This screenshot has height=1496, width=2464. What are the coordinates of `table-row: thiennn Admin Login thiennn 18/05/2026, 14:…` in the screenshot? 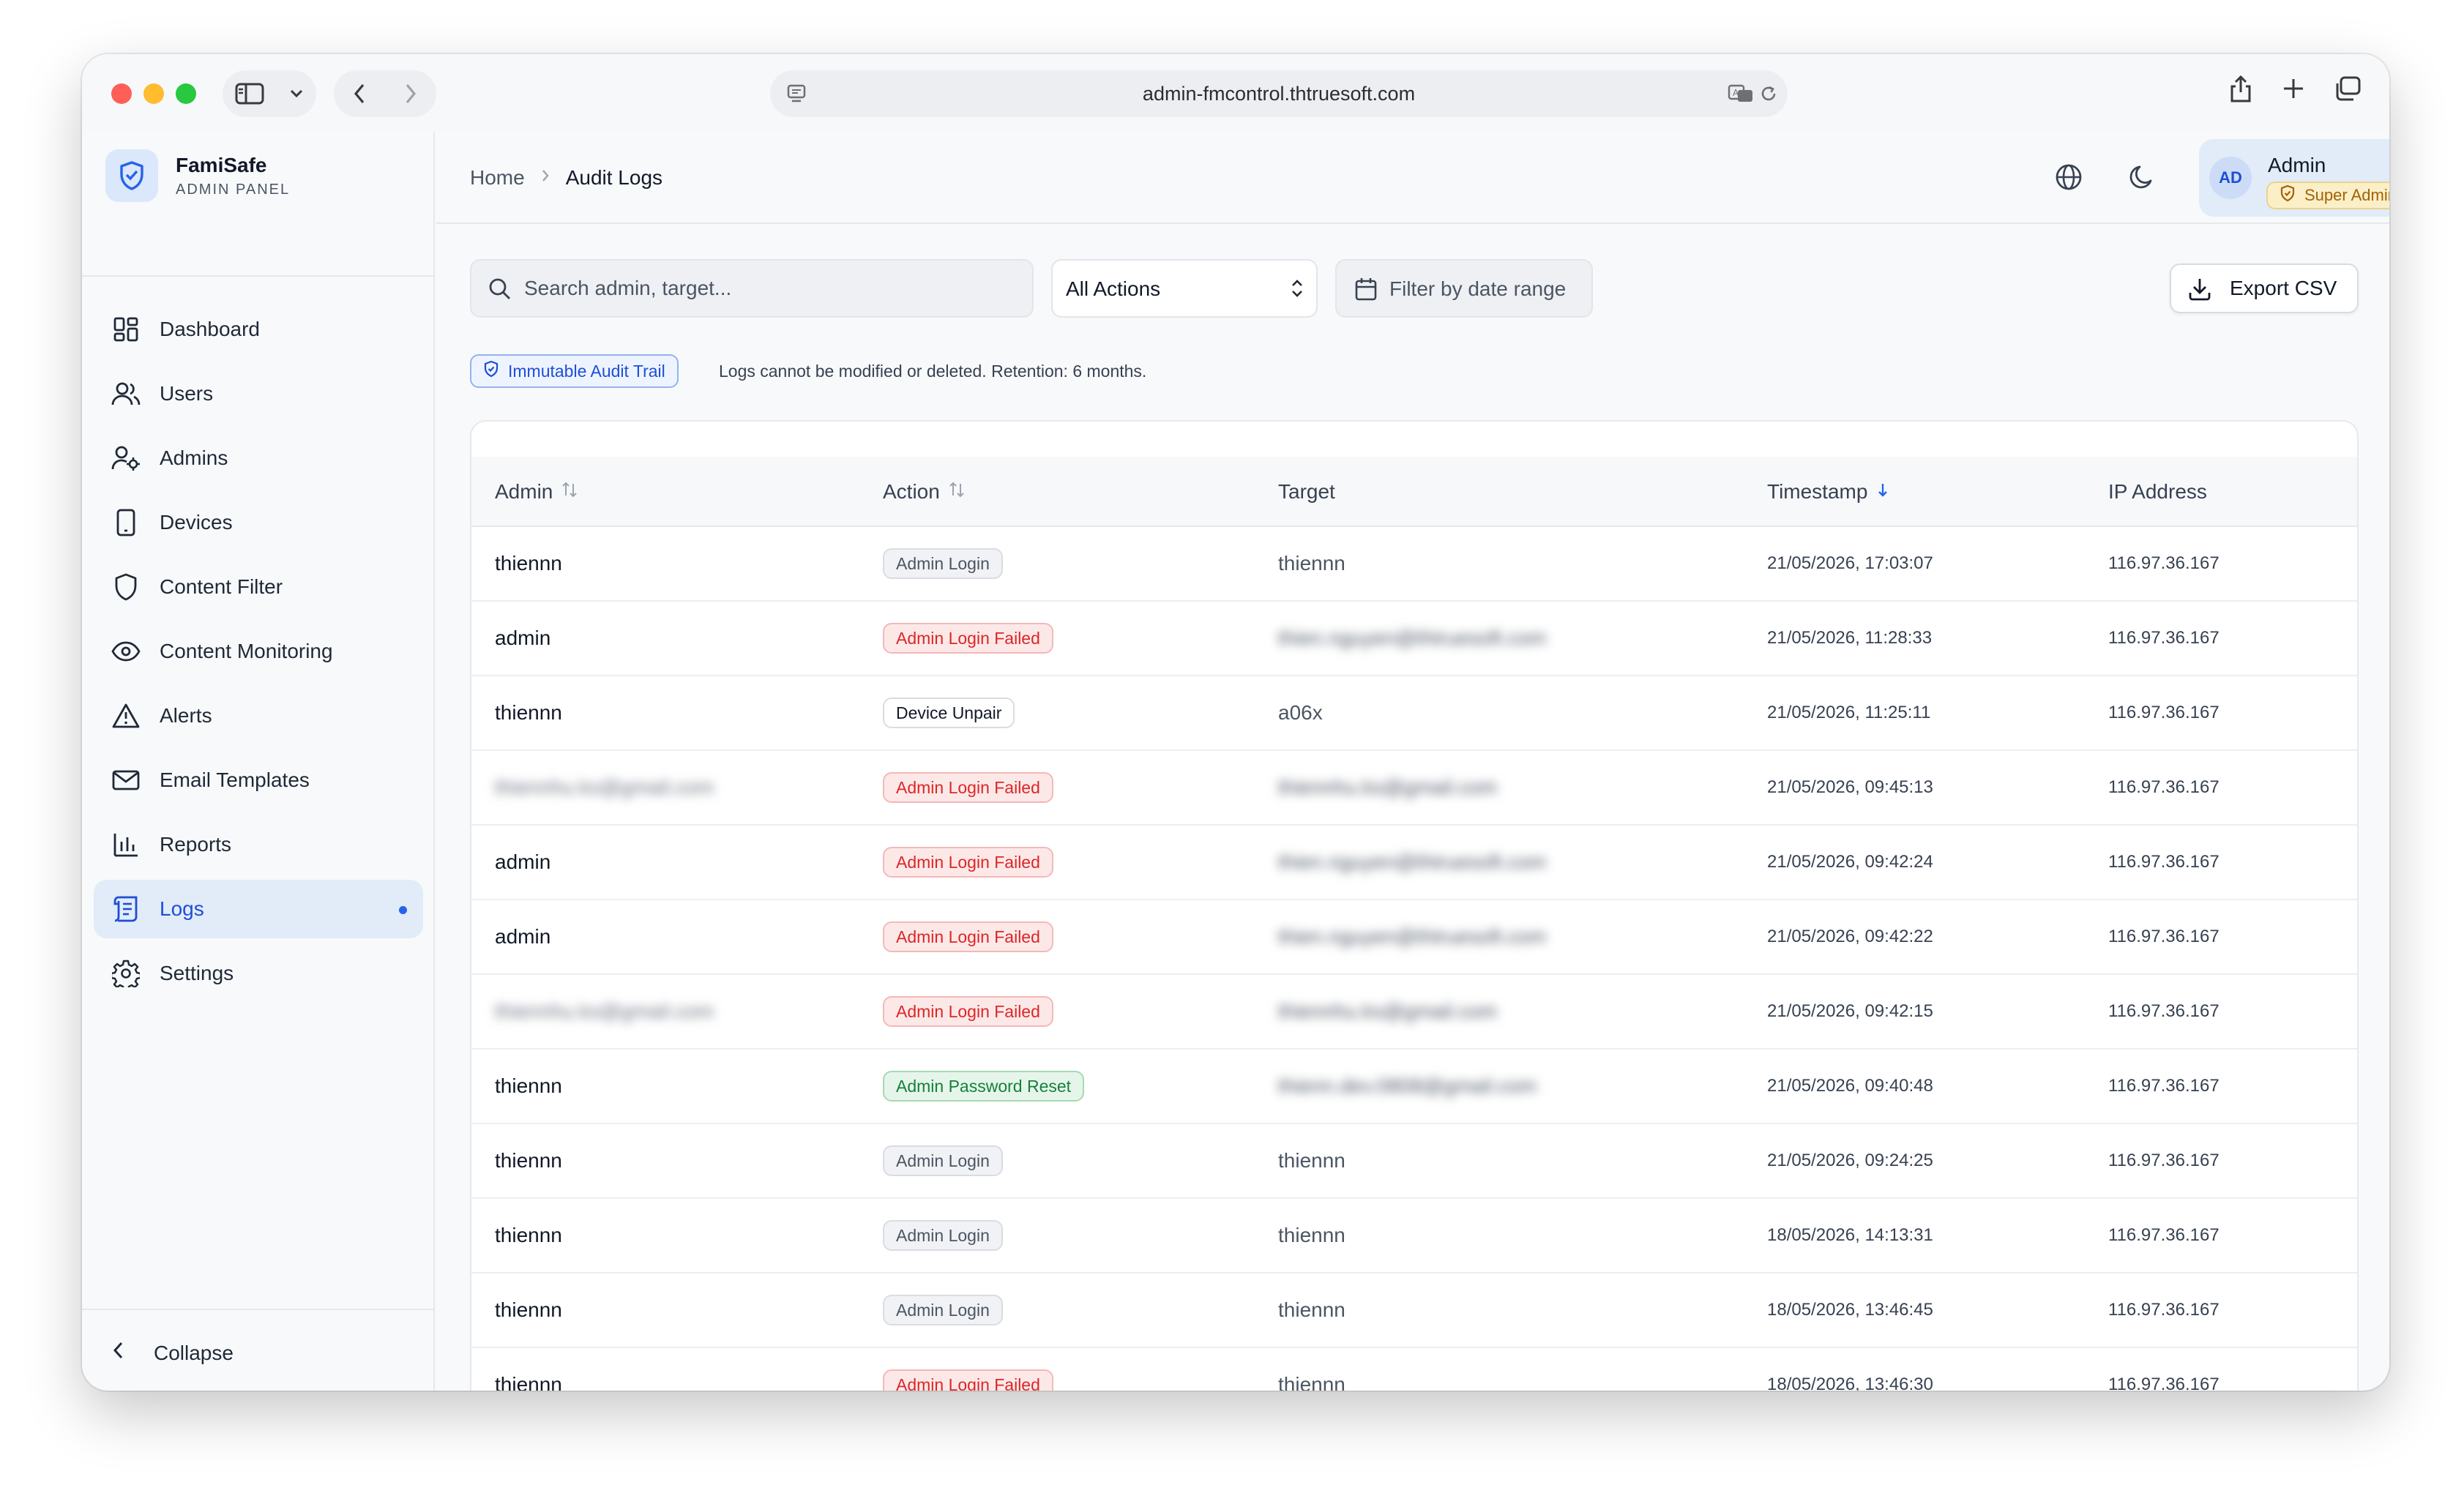 It's located at (1414, 1236).